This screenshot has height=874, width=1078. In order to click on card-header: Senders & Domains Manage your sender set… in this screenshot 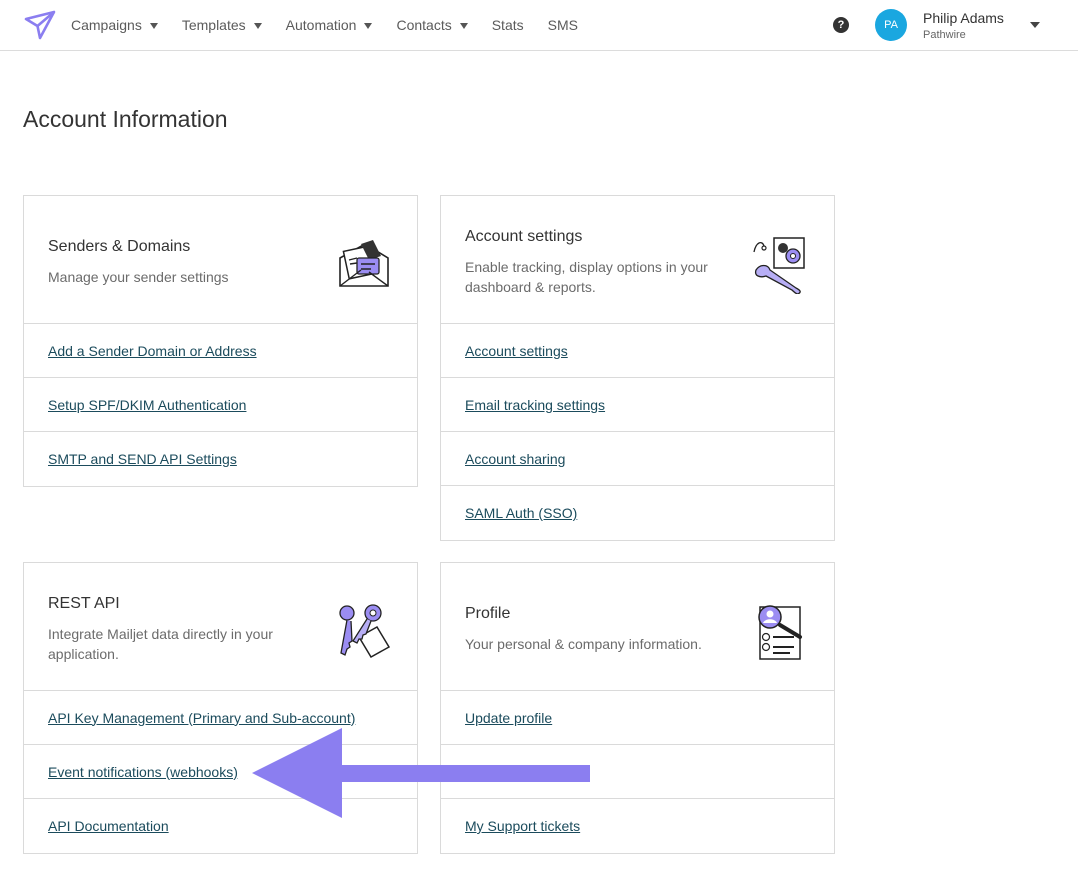, I will do `click(220, 260)`.